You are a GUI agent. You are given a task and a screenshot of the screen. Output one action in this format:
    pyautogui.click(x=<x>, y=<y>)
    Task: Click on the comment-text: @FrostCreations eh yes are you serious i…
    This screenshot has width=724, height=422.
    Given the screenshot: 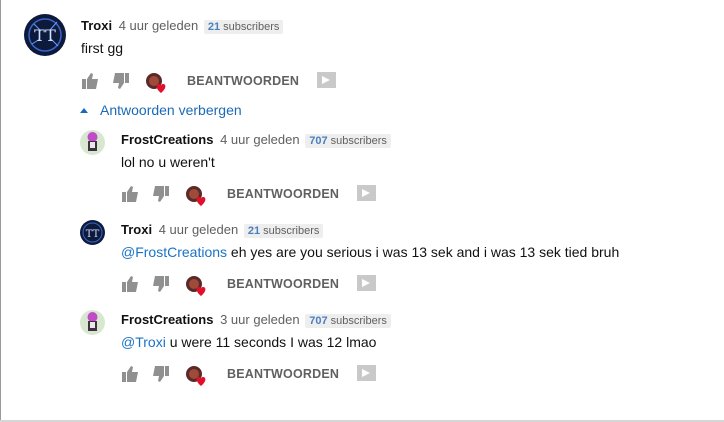 What is the action you would take?
    pyautogui.click(x=370, y=252)
    